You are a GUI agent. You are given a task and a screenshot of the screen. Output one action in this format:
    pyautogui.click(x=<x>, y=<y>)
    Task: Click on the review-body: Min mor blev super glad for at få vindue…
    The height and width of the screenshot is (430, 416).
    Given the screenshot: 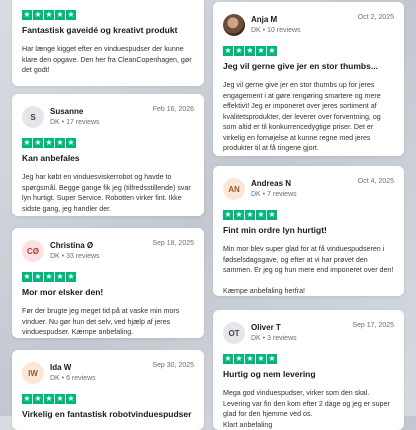 What is the action you would take?
    pyautogui.click(x=308, y=270)
    